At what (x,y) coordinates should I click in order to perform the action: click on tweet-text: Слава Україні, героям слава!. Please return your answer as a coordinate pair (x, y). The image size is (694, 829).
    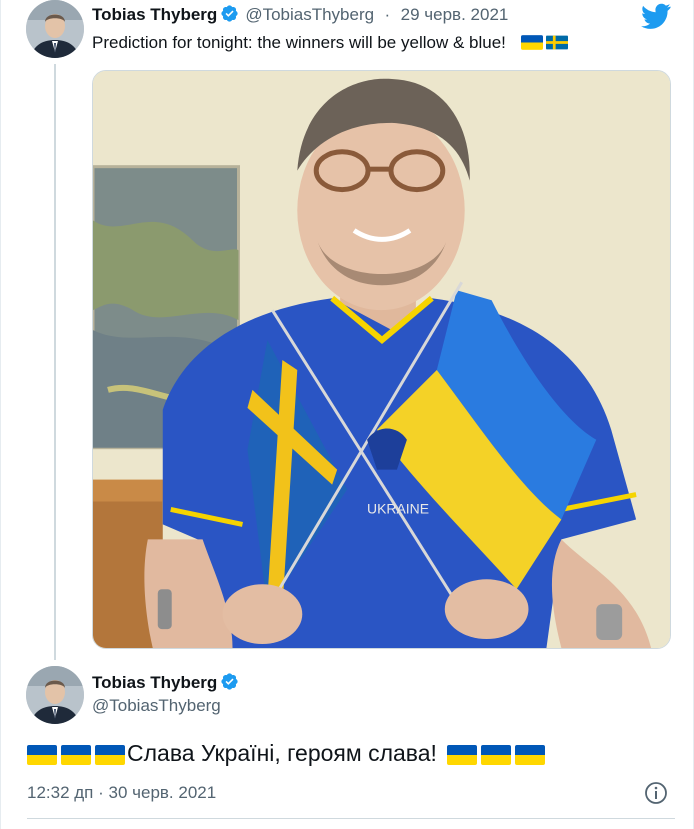
    Looking at the image, I should click on (282, 753).